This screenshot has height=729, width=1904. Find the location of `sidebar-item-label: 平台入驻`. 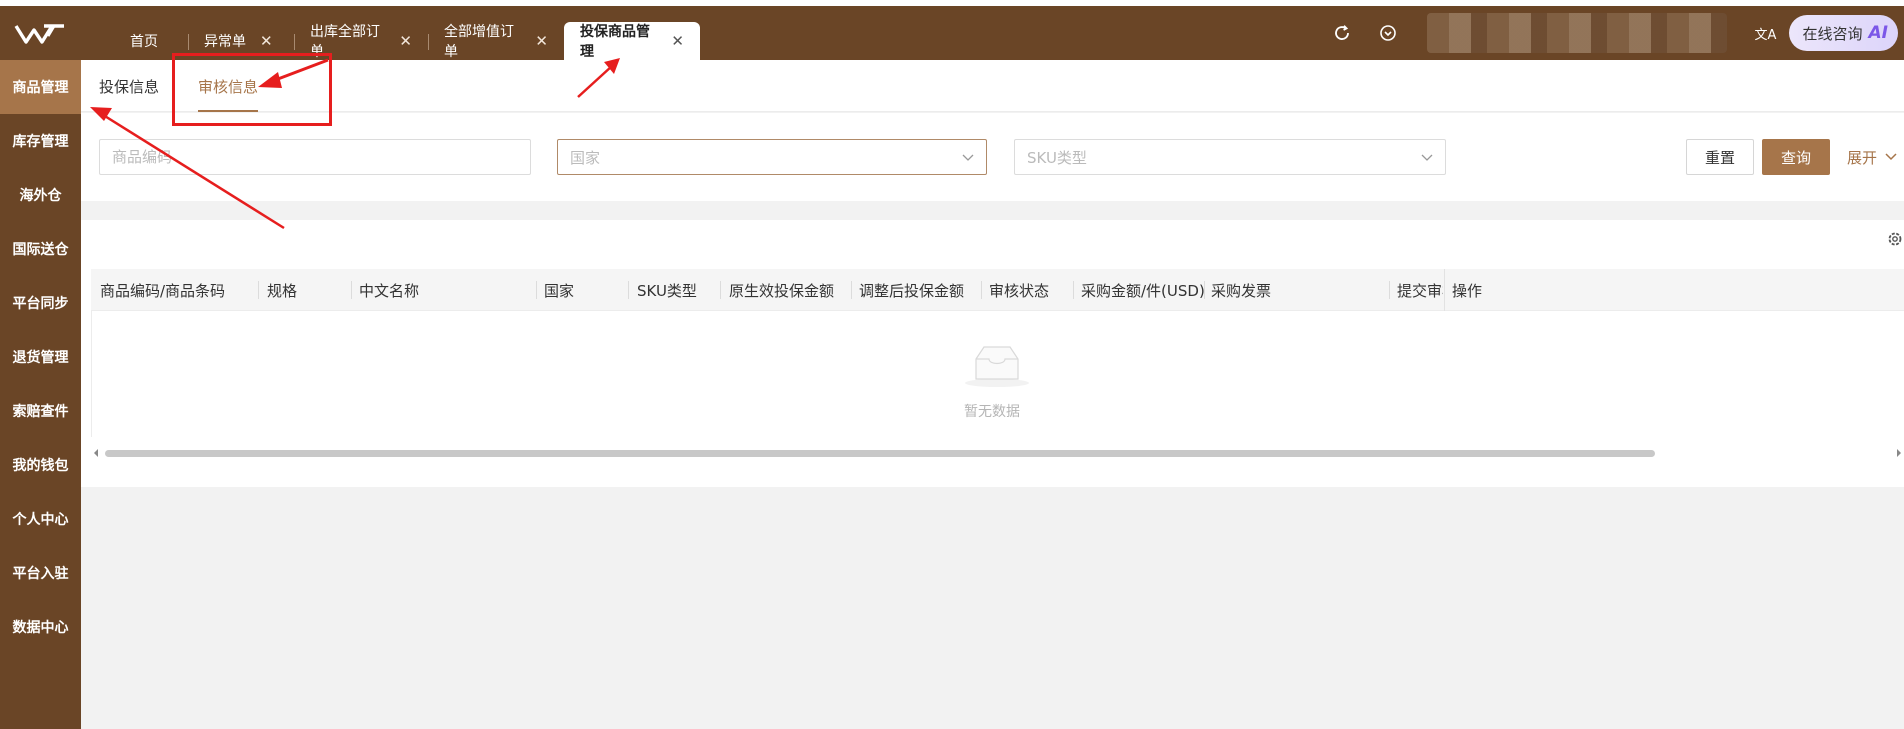

sidebar-item-label: 平台入驻 is located at coordinates (40, 574).